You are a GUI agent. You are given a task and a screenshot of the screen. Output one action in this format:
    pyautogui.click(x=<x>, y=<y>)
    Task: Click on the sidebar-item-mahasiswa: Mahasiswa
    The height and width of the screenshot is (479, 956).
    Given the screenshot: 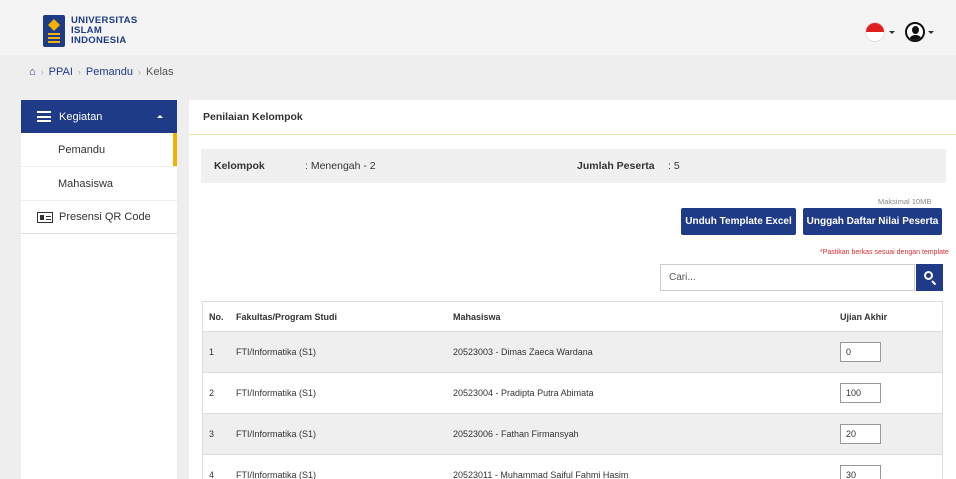 What is the action you would take?
    pyautogui.click(x=99, y=184)
    